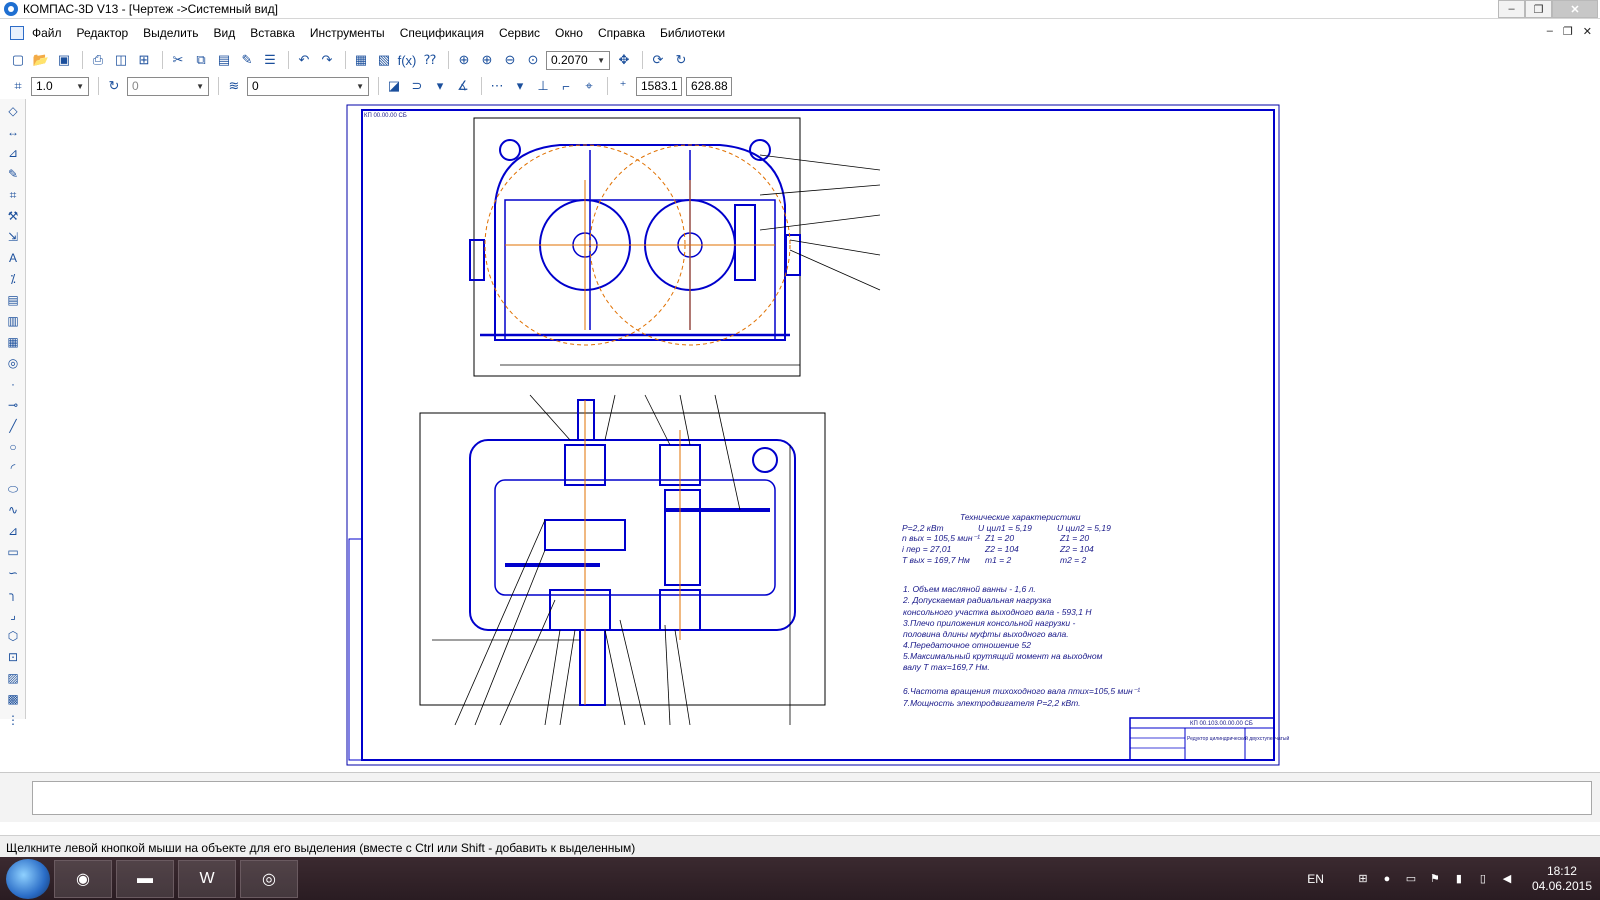 The height and width of the screenshot is (900, 1600). Describe the element at coordinates (13, 678) in the screenshot. I see `hatch-icon: ▨` at that location.